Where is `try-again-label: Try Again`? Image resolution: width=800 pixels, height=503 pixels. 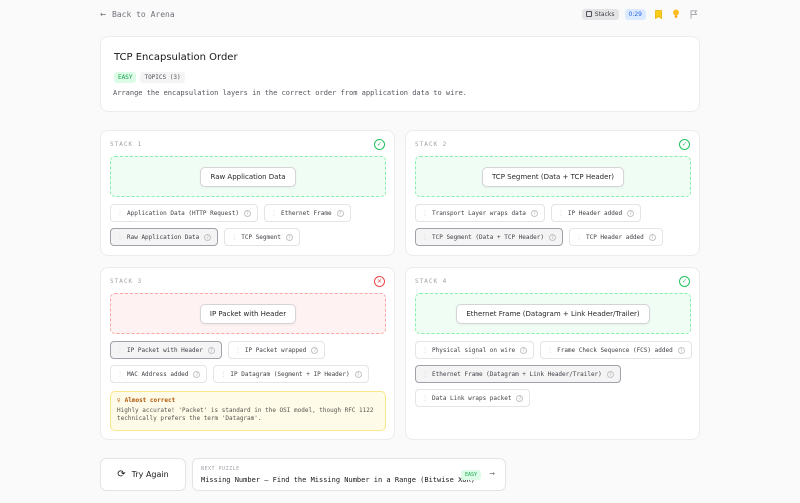
try-again-label: Try Again is located at coordinates (150, 474).